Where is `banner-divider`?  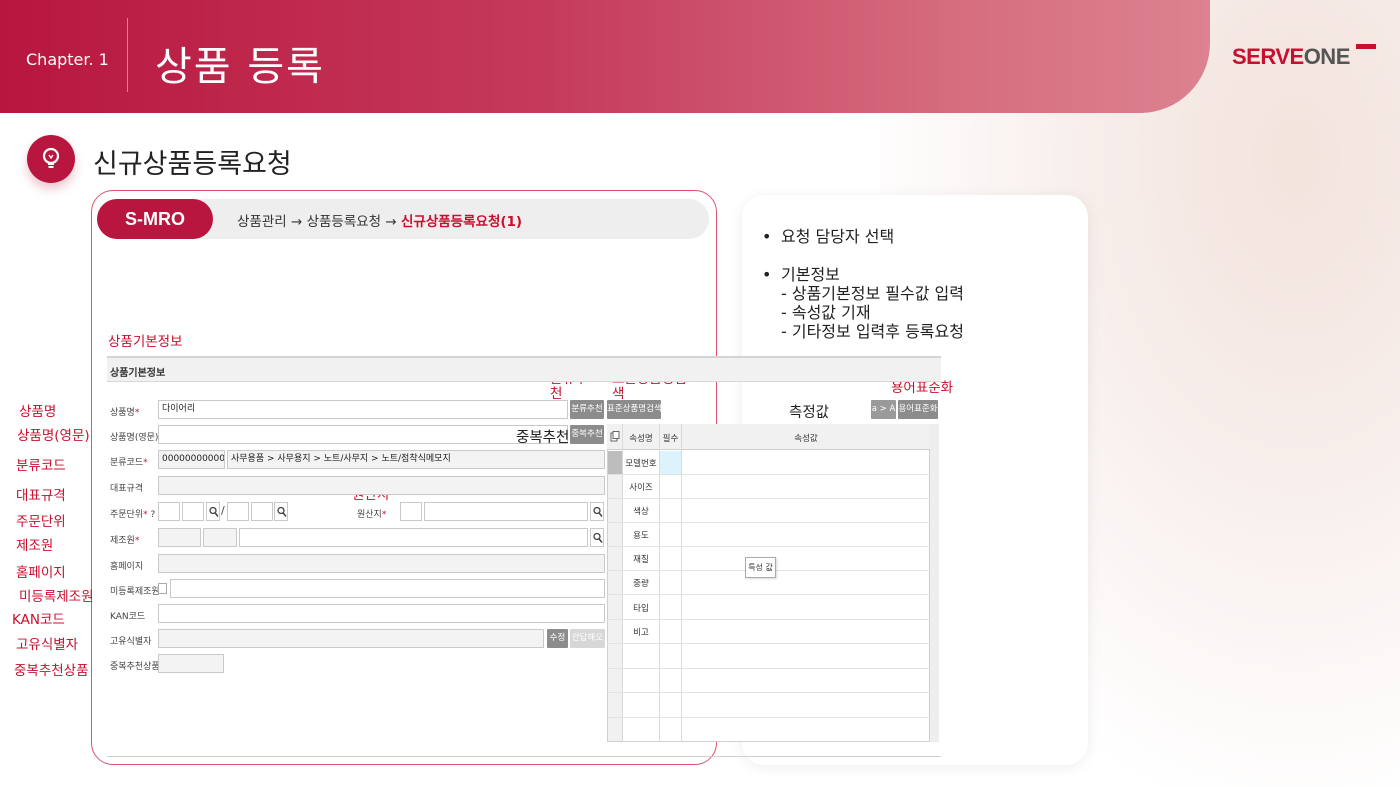 banner-divider is located at coordinates (127, 55).